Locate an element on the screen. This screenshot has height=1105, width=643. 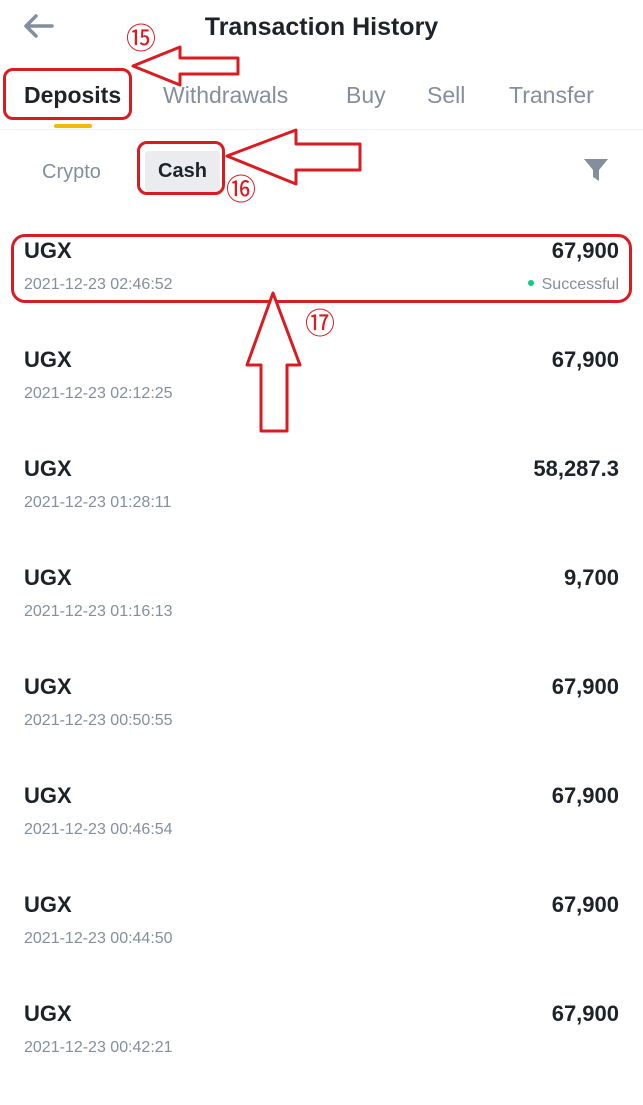
filter-button is located at coordinates (596, 170).